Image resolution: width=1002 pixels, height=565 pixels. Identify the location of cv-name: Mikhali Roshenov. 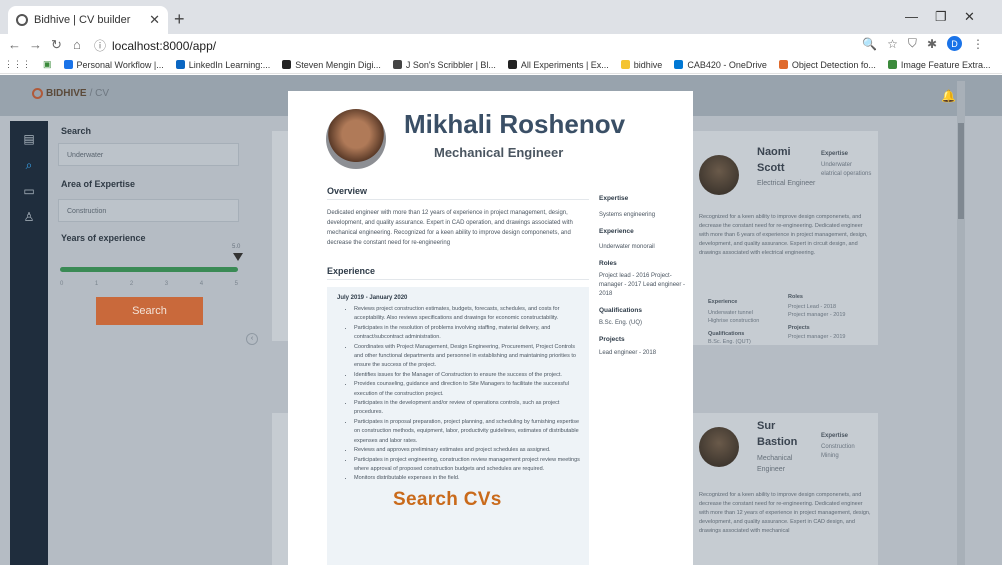
(515, 124).